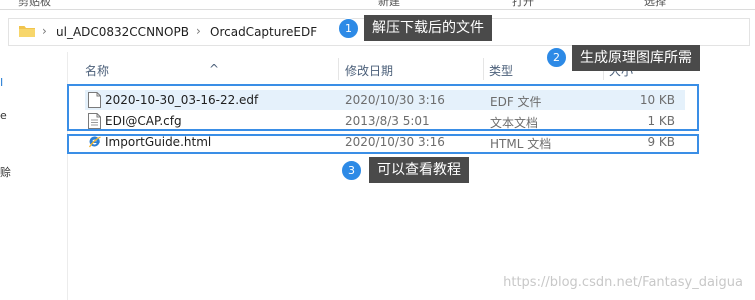  What do you see at coordinates (263, 32) in the screenshot?
I see `breadcrumb-segment-2: OrcadCaptureEDF` at bounding box center [263, 32].